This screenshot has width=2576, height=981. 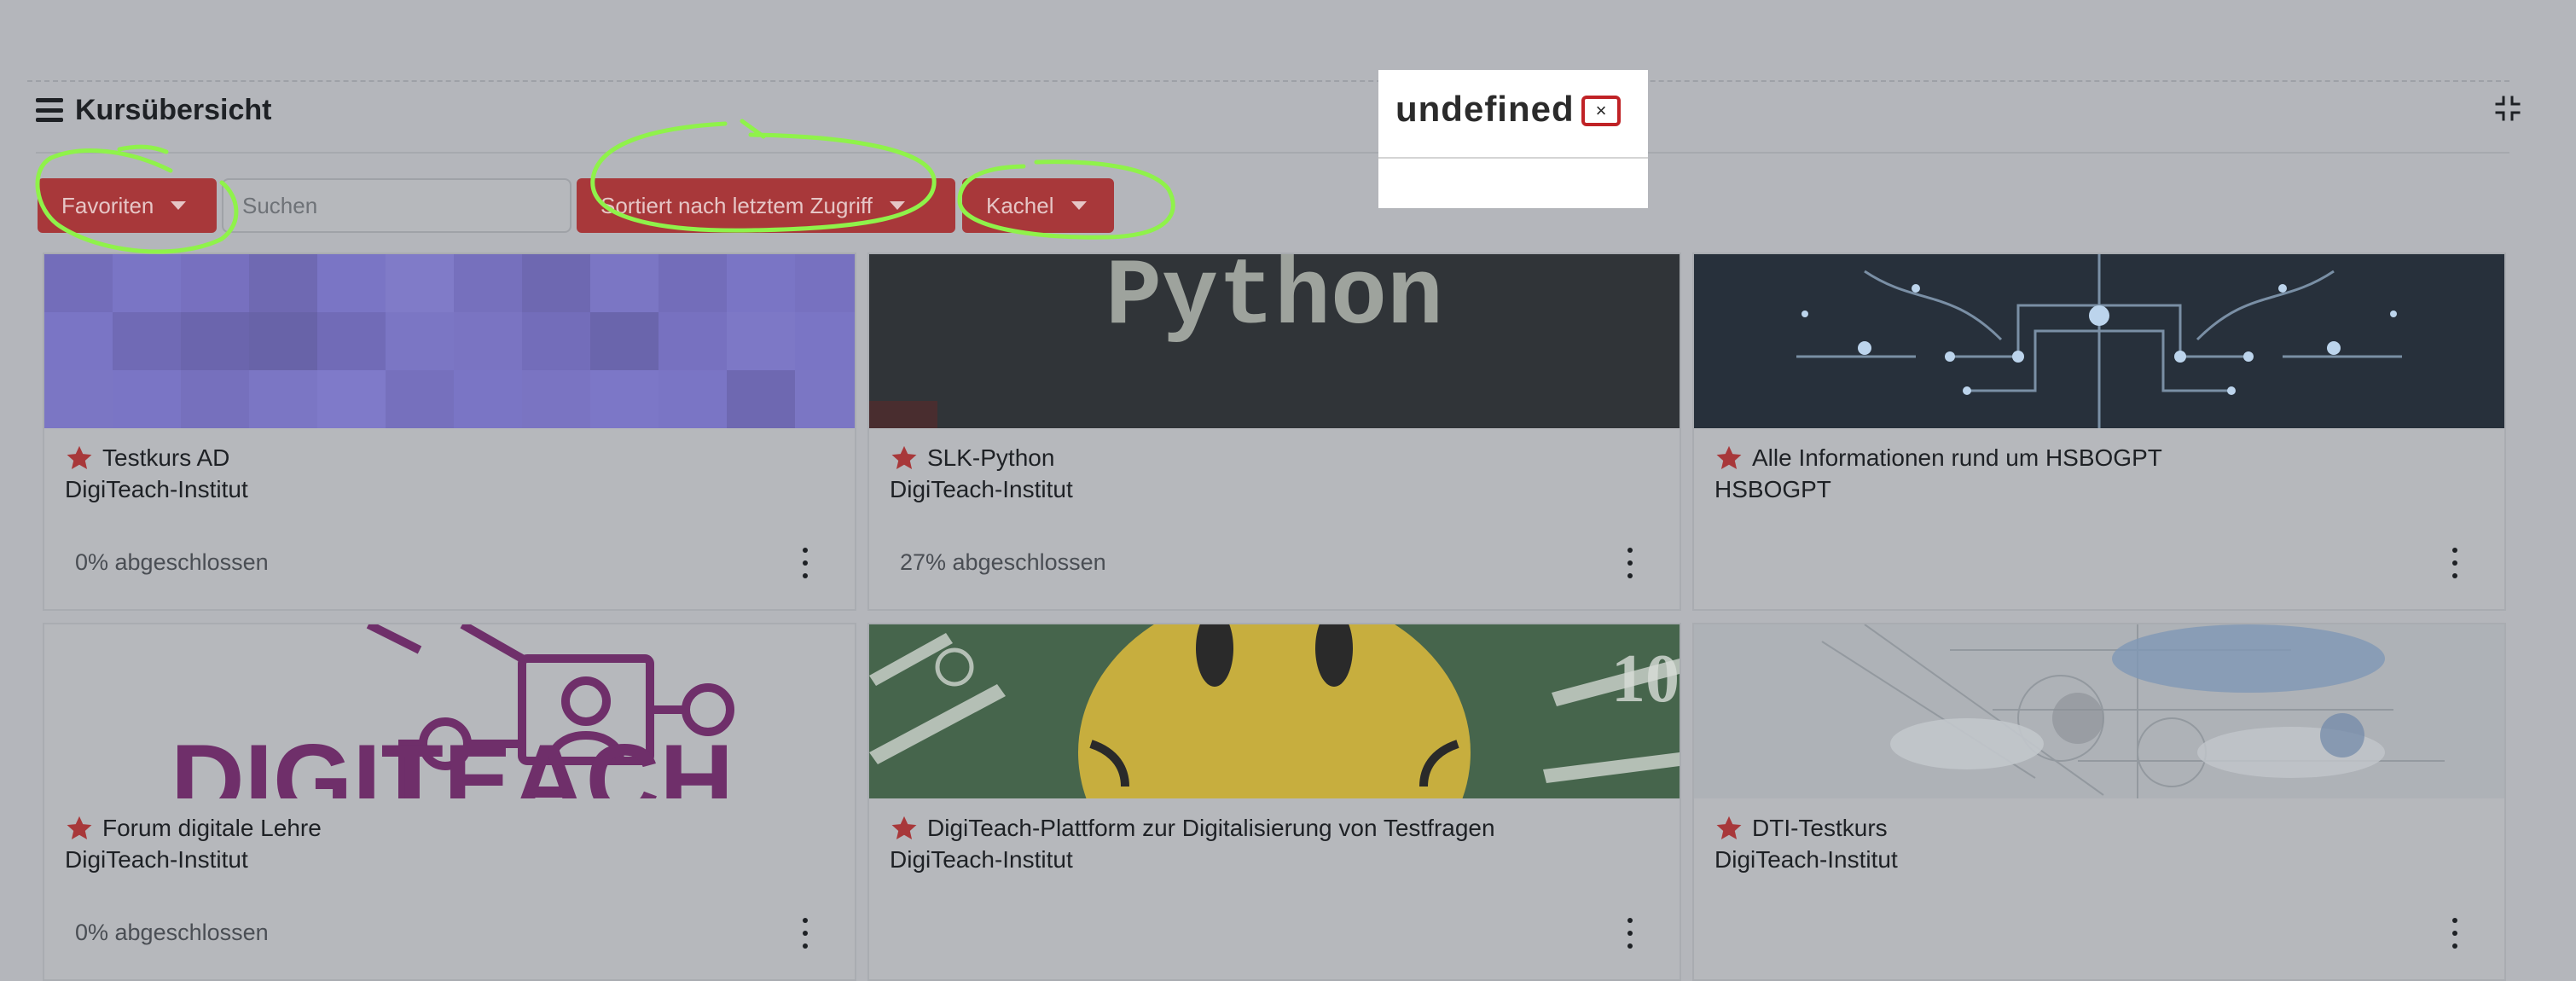 What do you see at coordinates (1820, 828) in the screenshot?
I see `course-name: DTI-Testkurs` at bounding box center [1820, 828].